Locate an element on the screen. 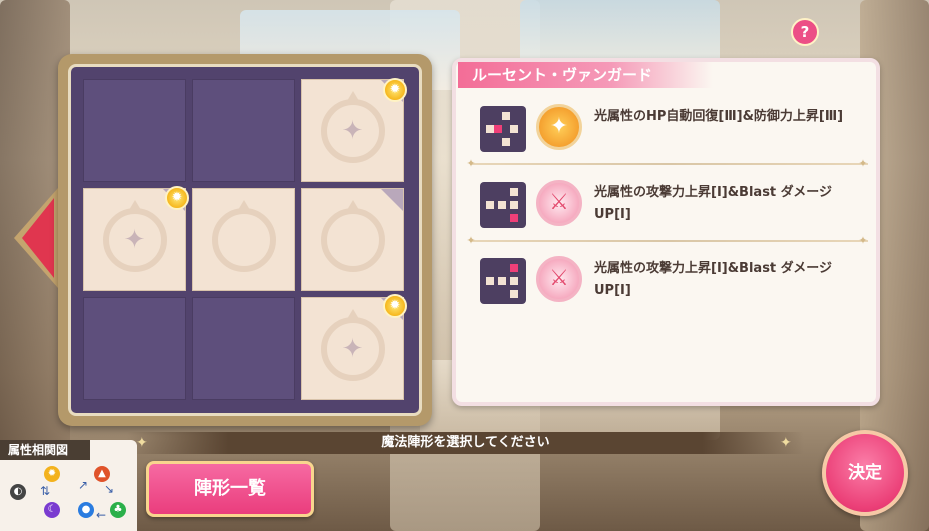 The image size is (929, 531). formation-slot-active is located at coordinates (352, 239).